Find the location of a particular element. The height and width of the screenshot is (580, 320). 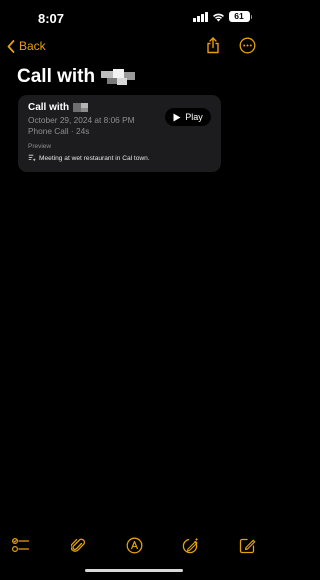

attachment-icon is located at coordinates (78, 545).